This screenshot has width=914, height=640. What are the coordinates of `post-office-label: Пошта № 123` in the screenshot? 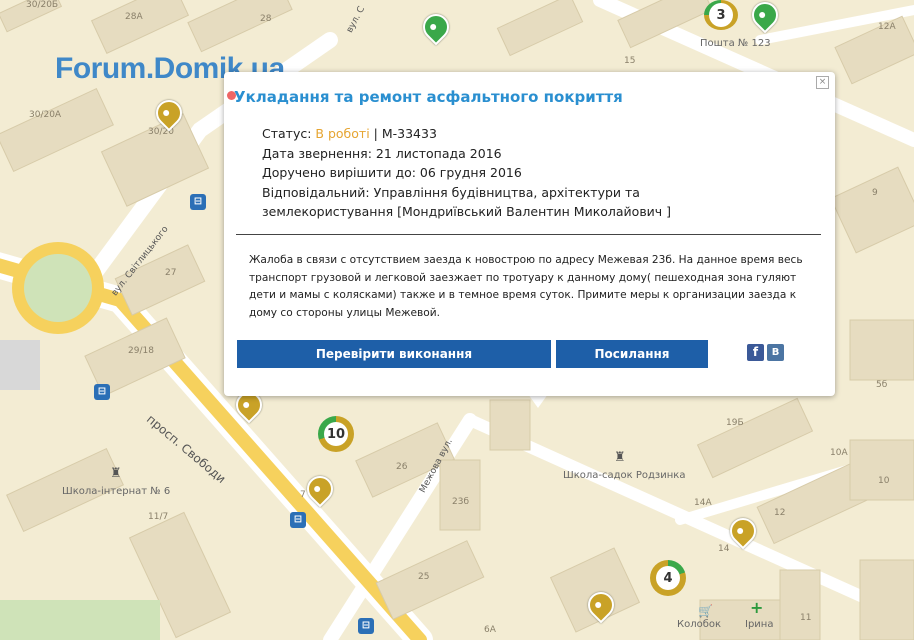 It's located at (735, 43).